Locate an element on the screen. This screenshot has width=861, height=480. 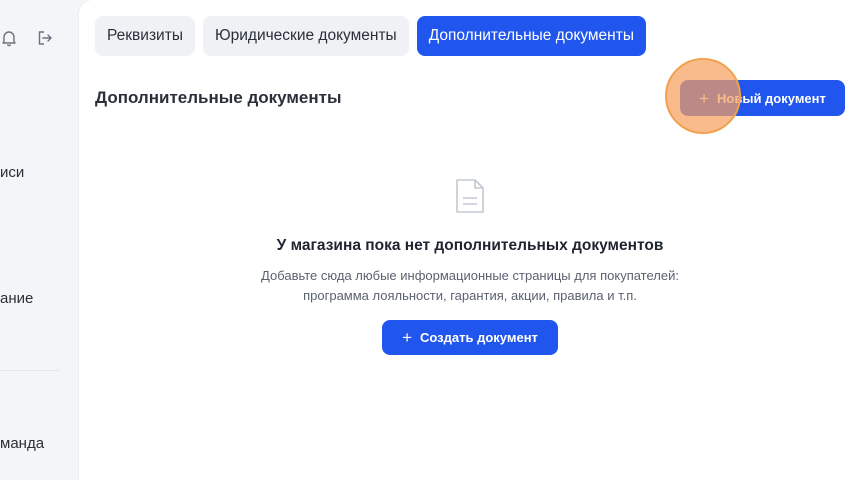
page-title: Дополнительные документы is located at coordinates (218, 97).